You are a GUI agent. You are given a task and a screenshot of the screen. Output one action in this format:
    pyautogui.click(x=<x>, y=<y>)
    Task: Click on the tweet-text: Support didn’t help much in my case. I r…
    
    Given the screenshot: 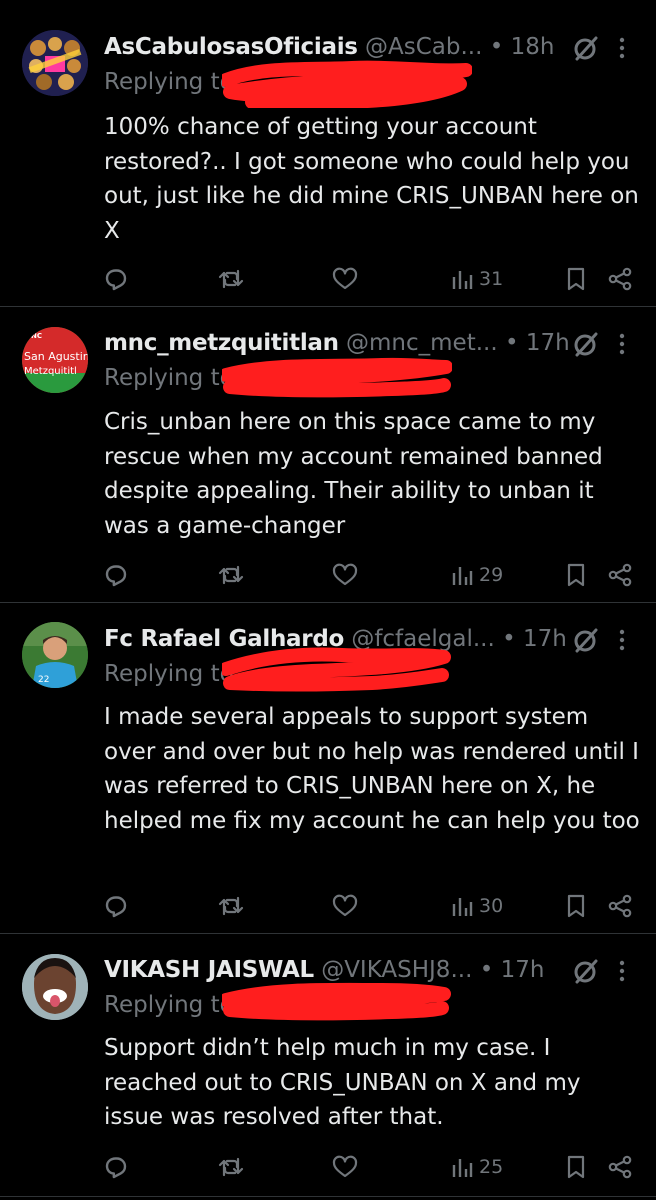 What is the action you would take?
    pyautogui.click(x=342, y=1082)
    